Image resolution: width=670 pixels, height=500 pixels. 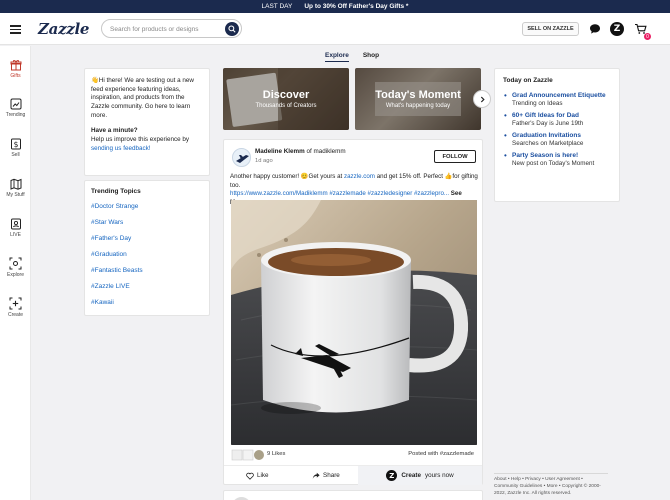 I want to click on hero-todays-moment: Today's Moment What's happening today, so click(x=418, y=99).